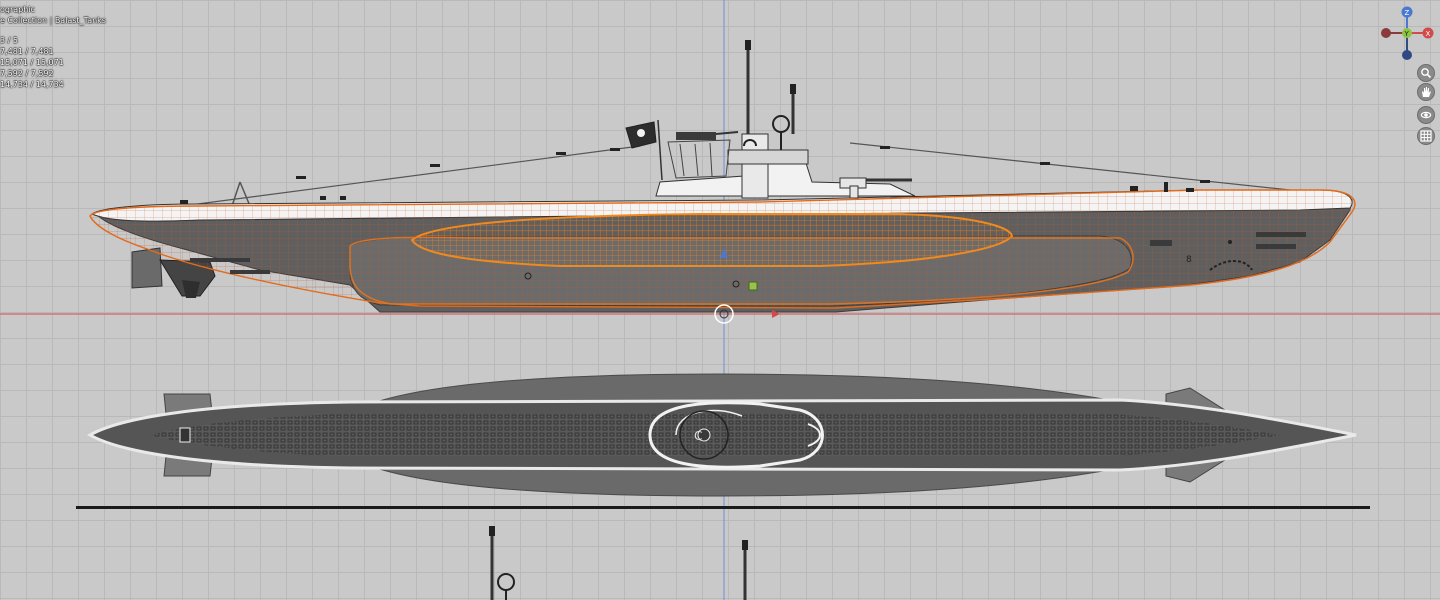  I want to click on ballast-tank-selected, so click(712, 240).